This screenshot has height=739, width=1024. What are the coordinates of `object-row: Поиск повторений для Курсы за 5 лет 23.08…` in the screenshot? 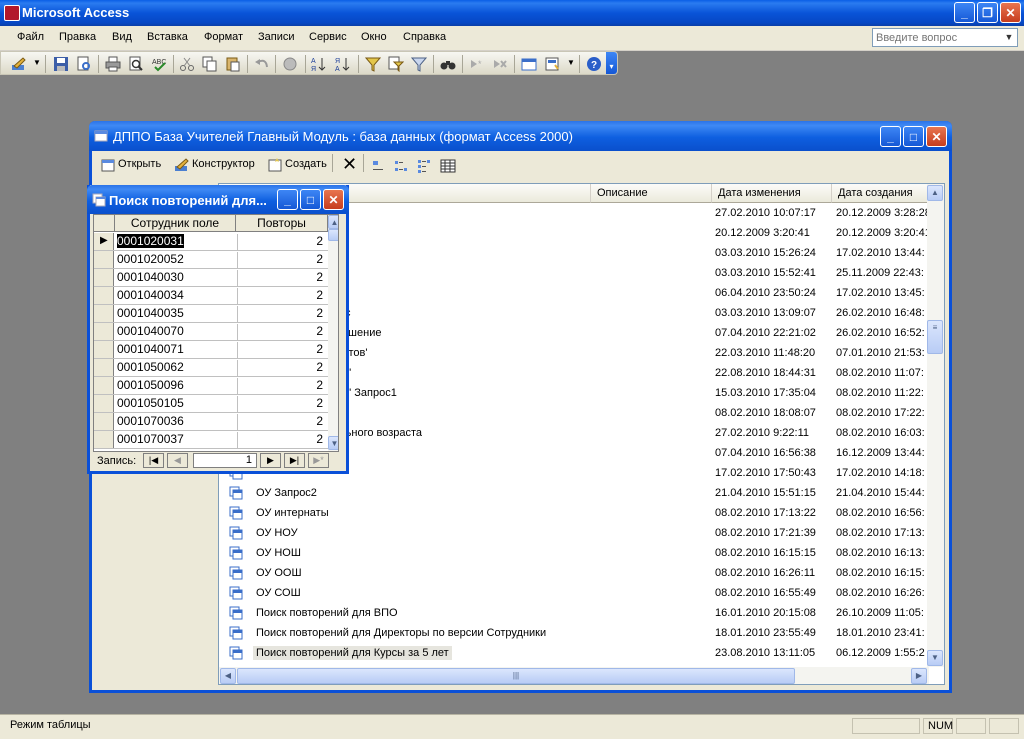 It's located at (574, 654).